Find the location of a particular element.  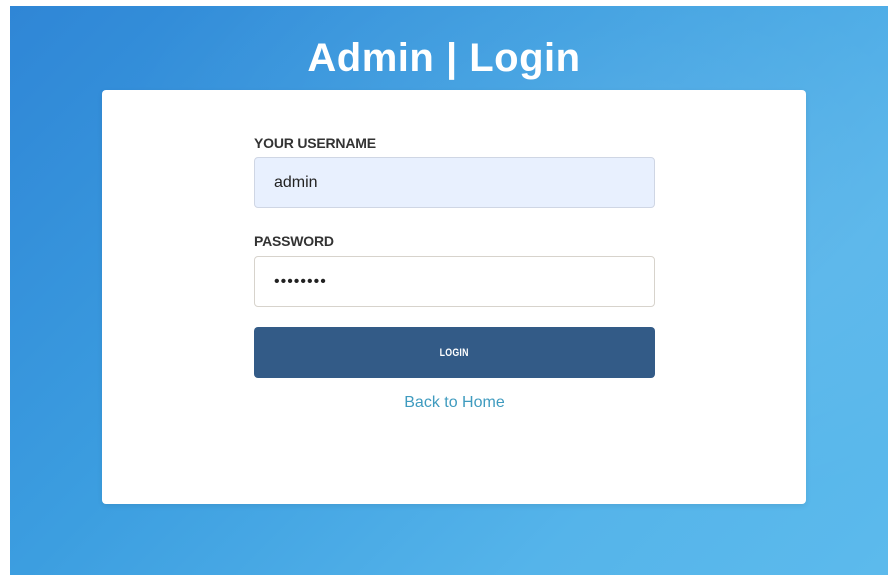

username-label: YOUR USERNAME is located at coordinates (315, 143).